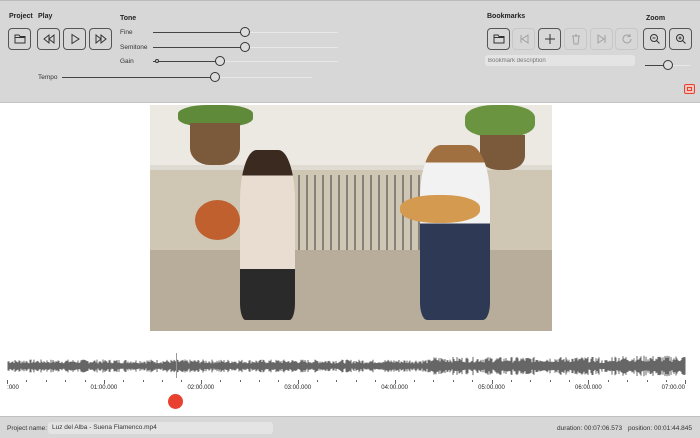 This screenshot has height=438, width=700. What do you see at coordinates (673, 388) in the screenshot?
I see `time-label: 07:00.00` at bounding box center [673, 388].